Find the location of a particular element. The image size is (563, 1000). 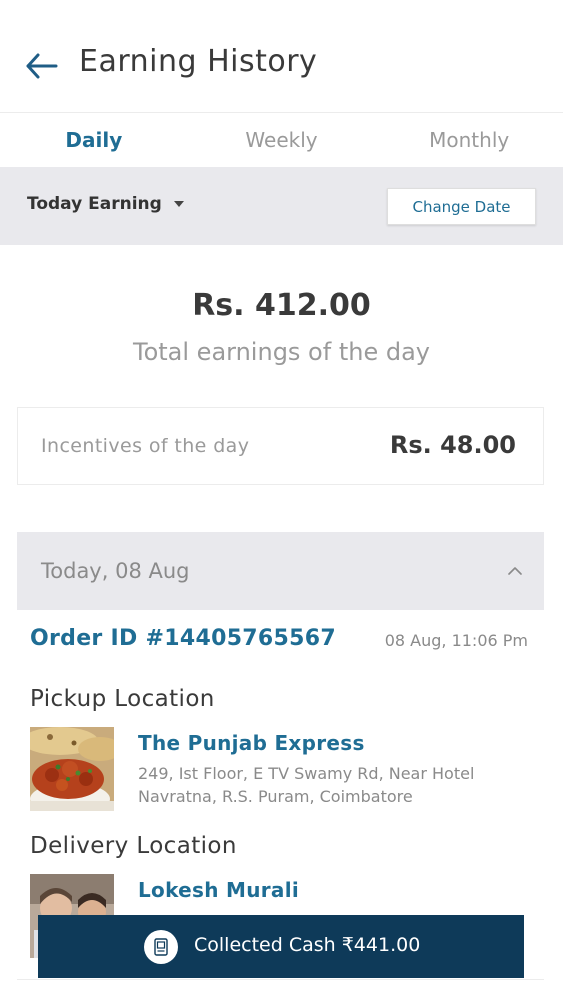

day-group-label: Today, 08 Aug is located at coordinates (115, 571).